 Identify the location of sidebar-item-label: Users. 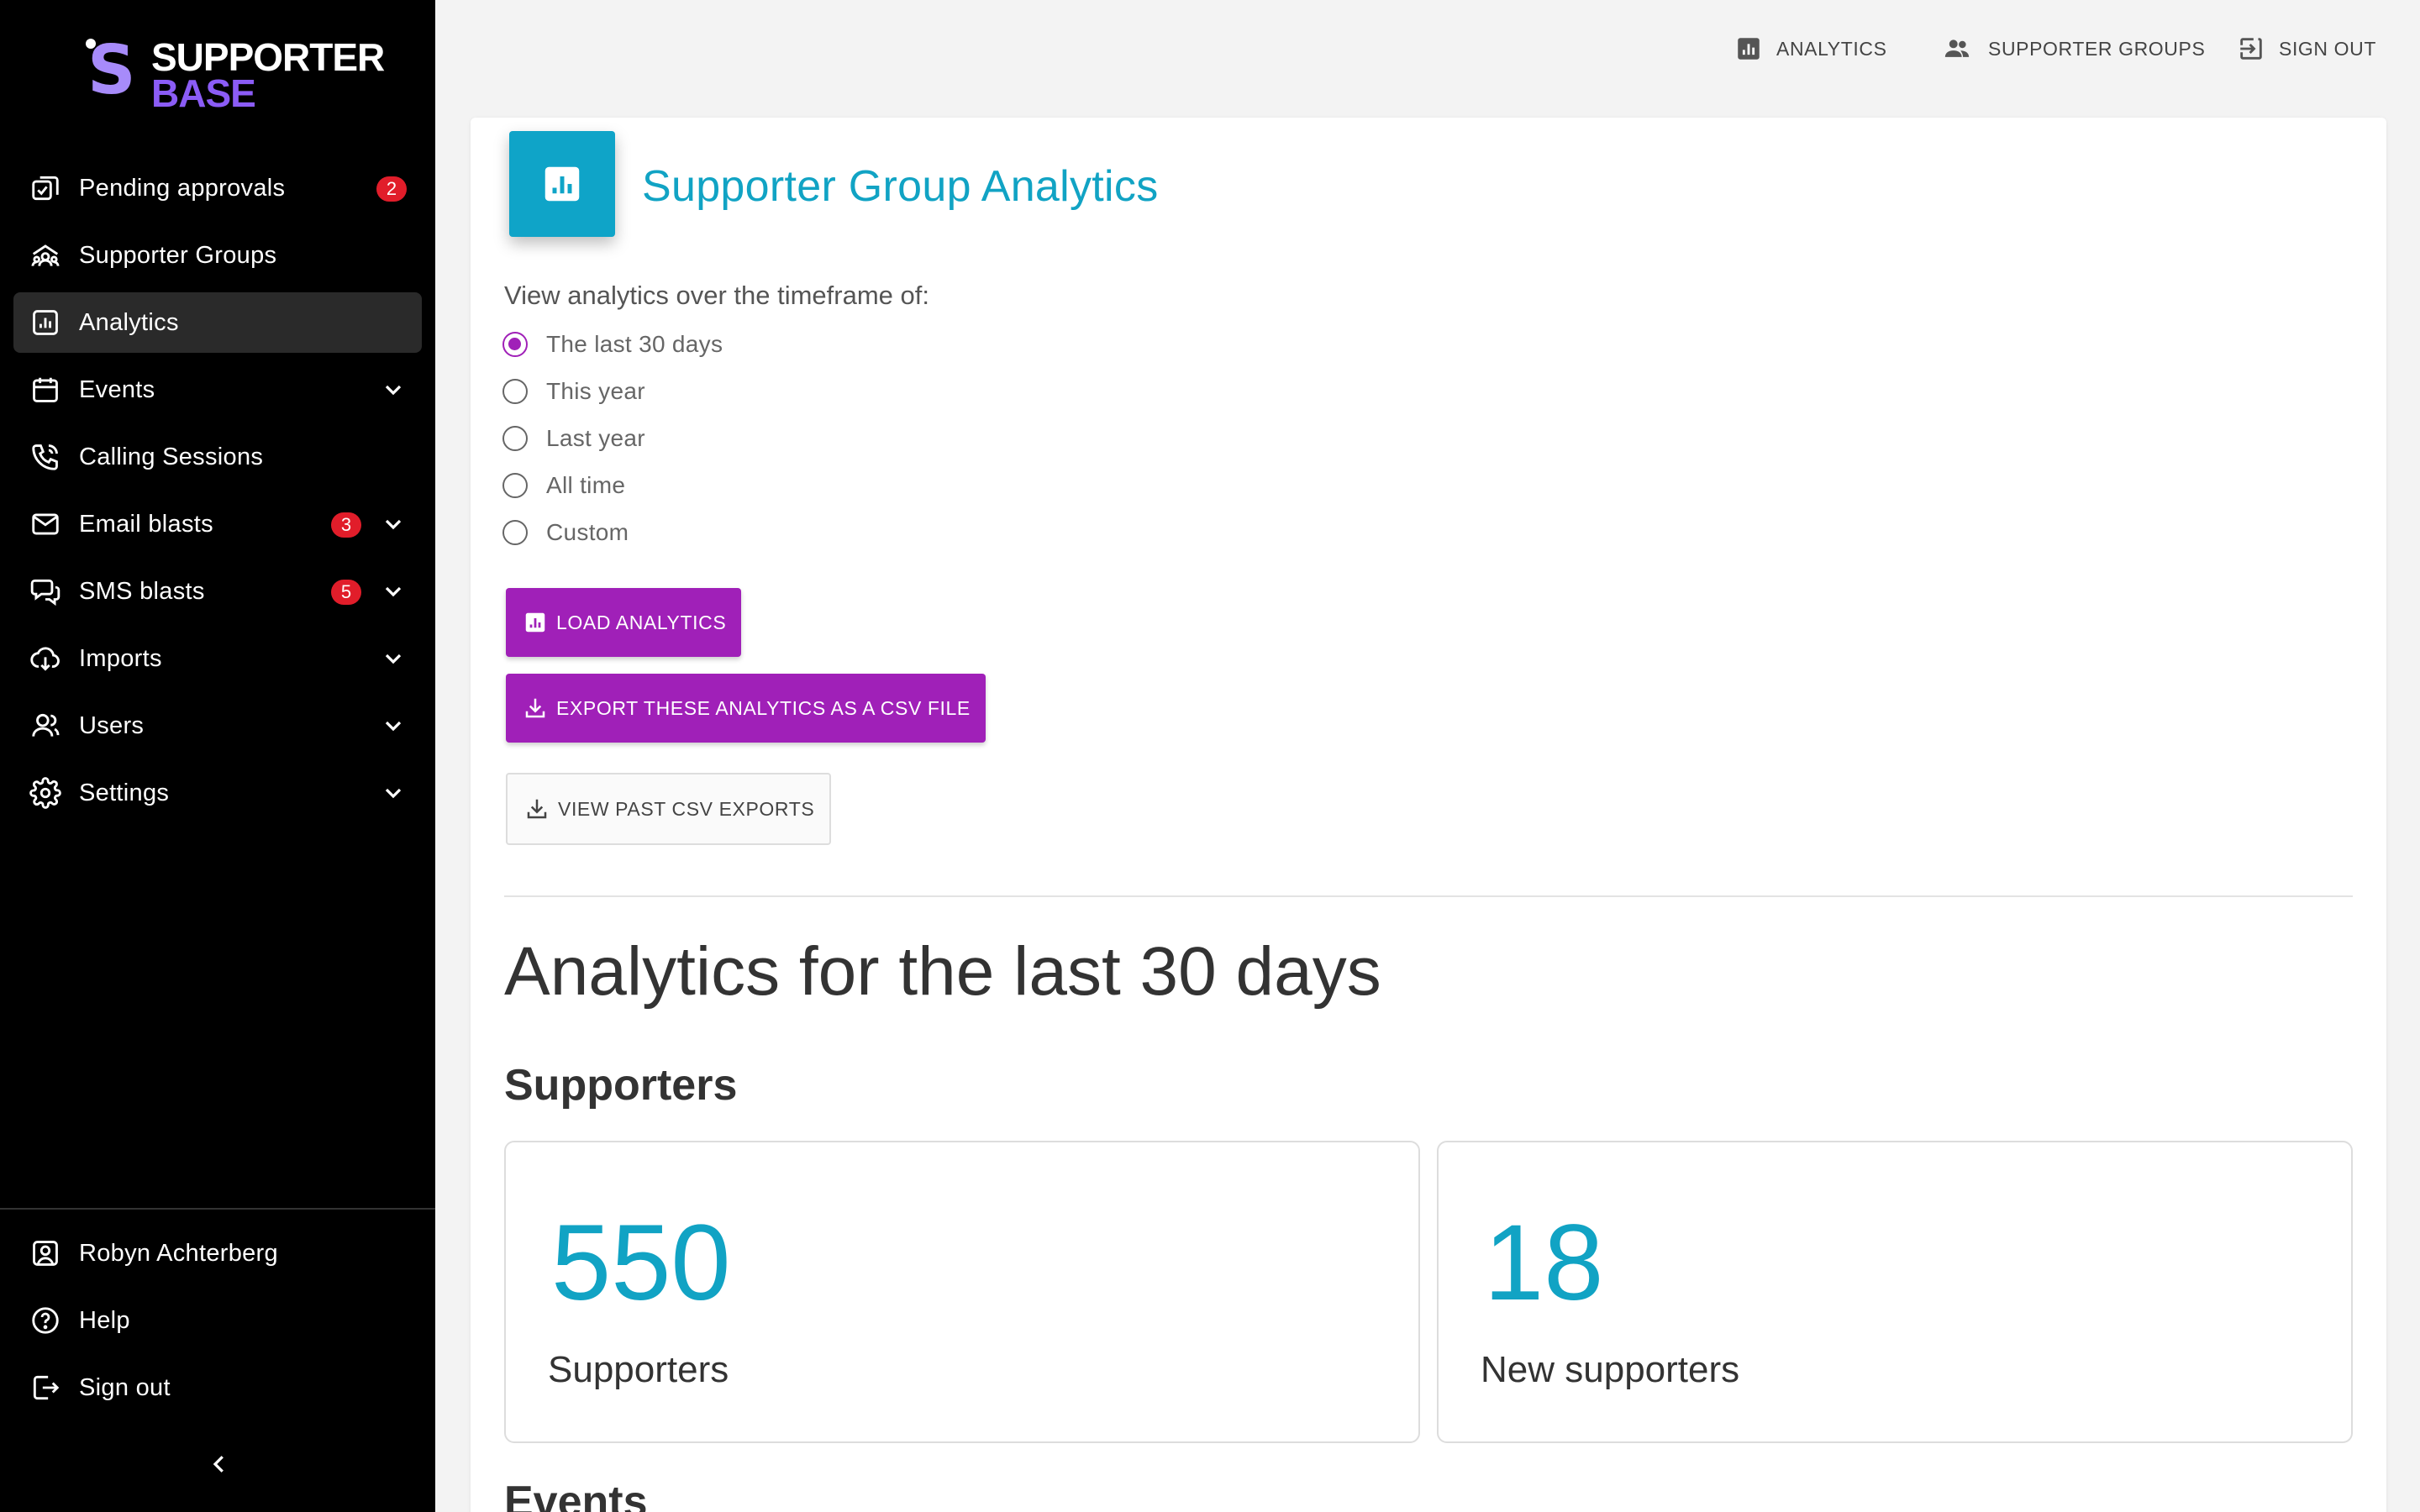
(112, 725).